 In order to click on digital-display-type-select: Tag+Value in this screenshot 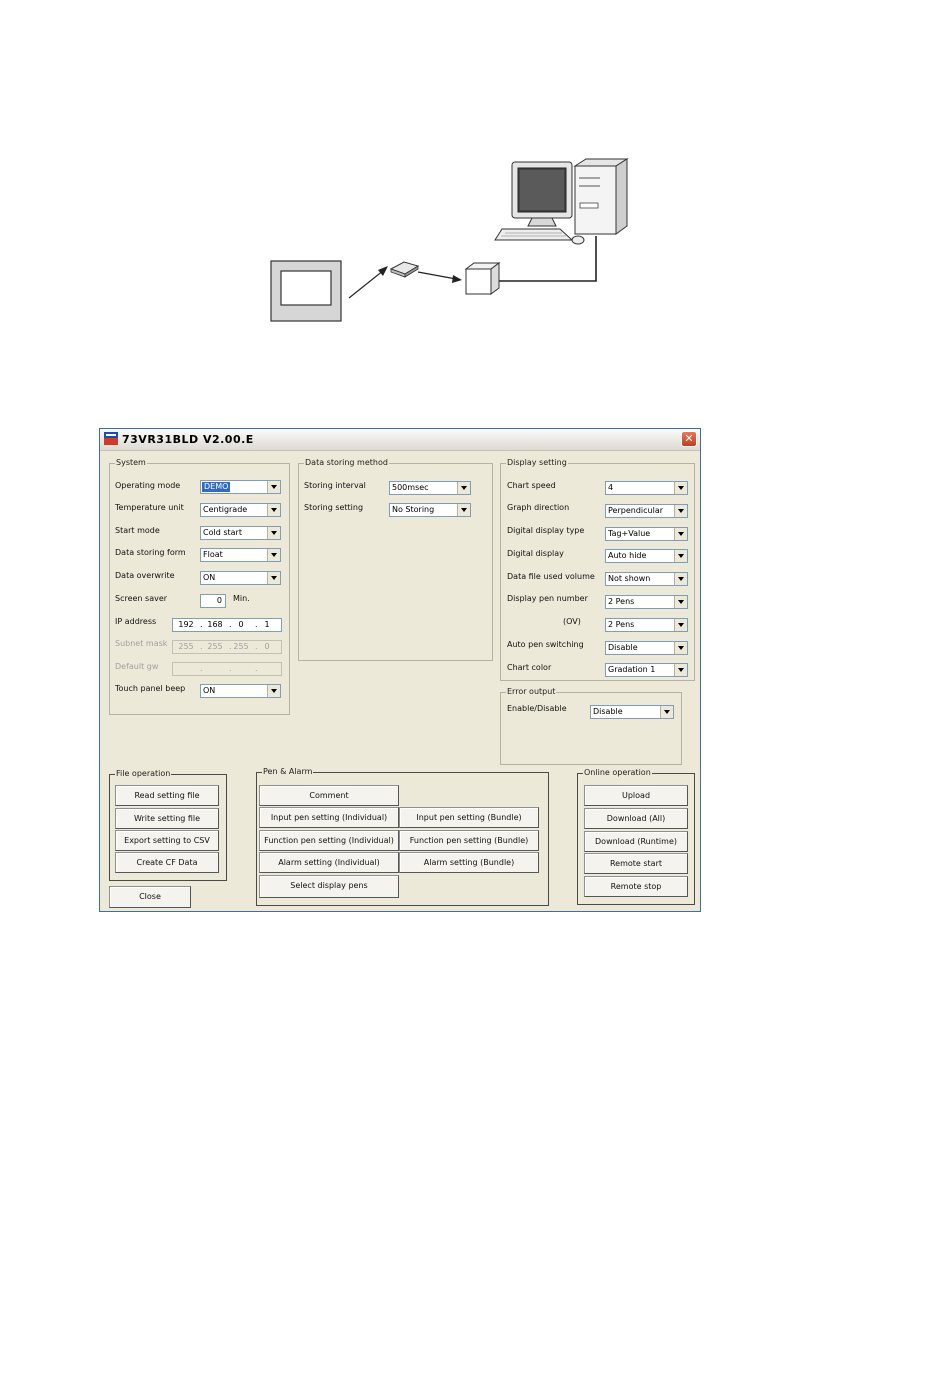, I will do `click(646, 534)`.